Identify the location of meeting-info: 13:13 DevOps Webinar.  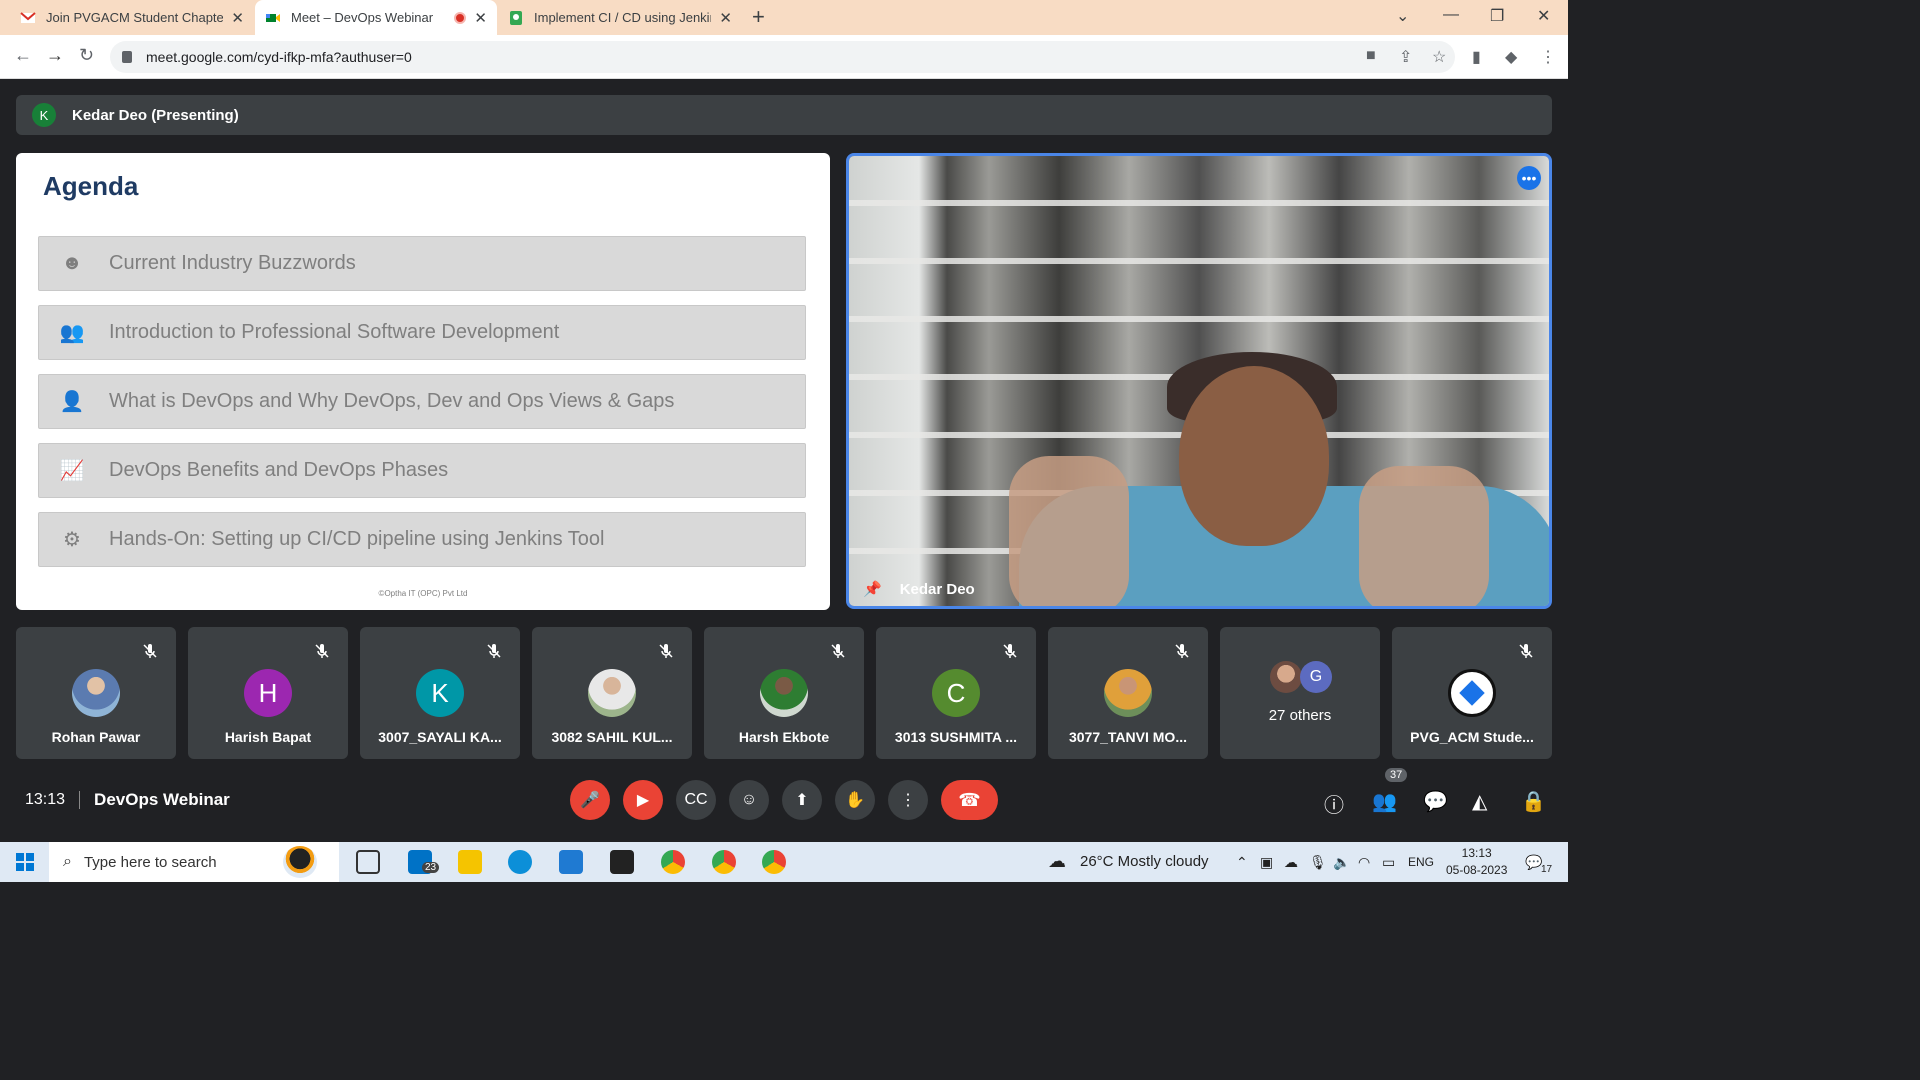
(127, 800).